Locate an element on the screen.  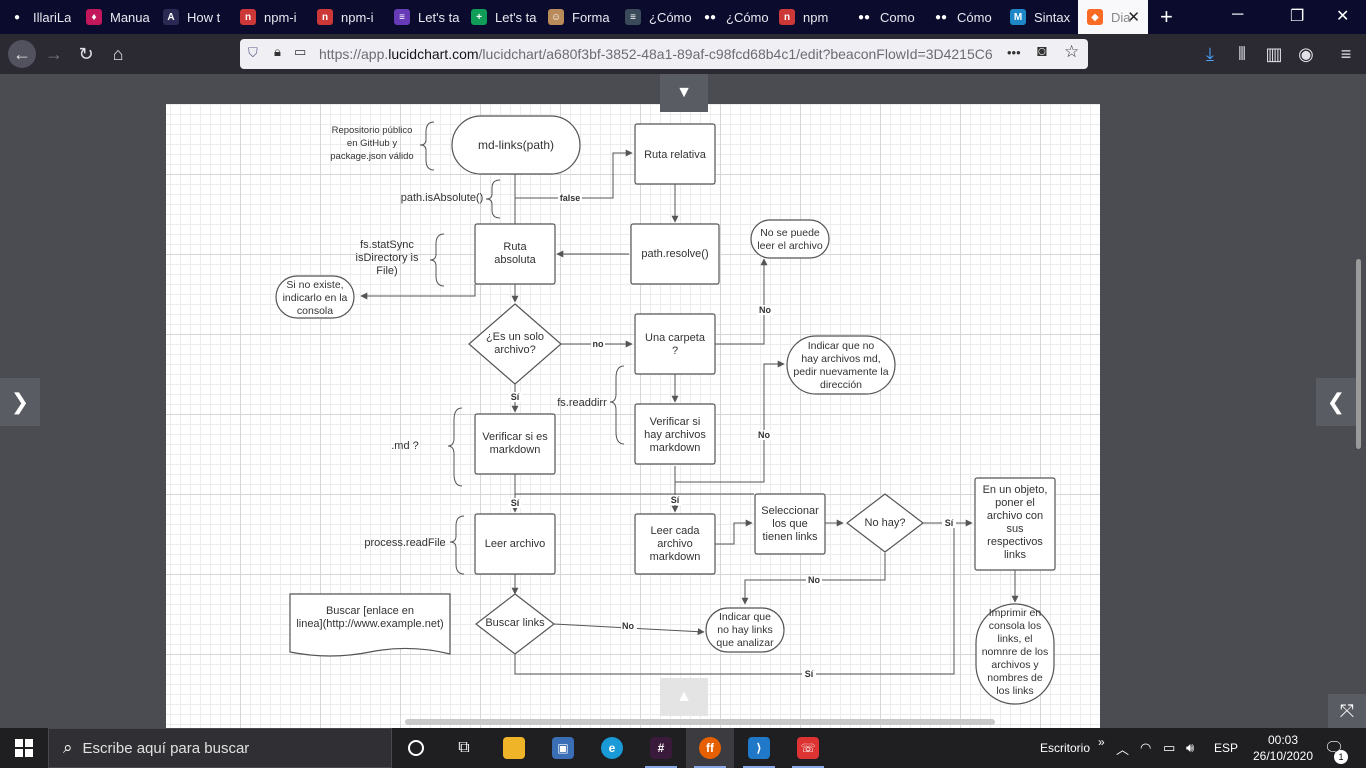
browser-tab: n npm is located at coordinates (808, 17).